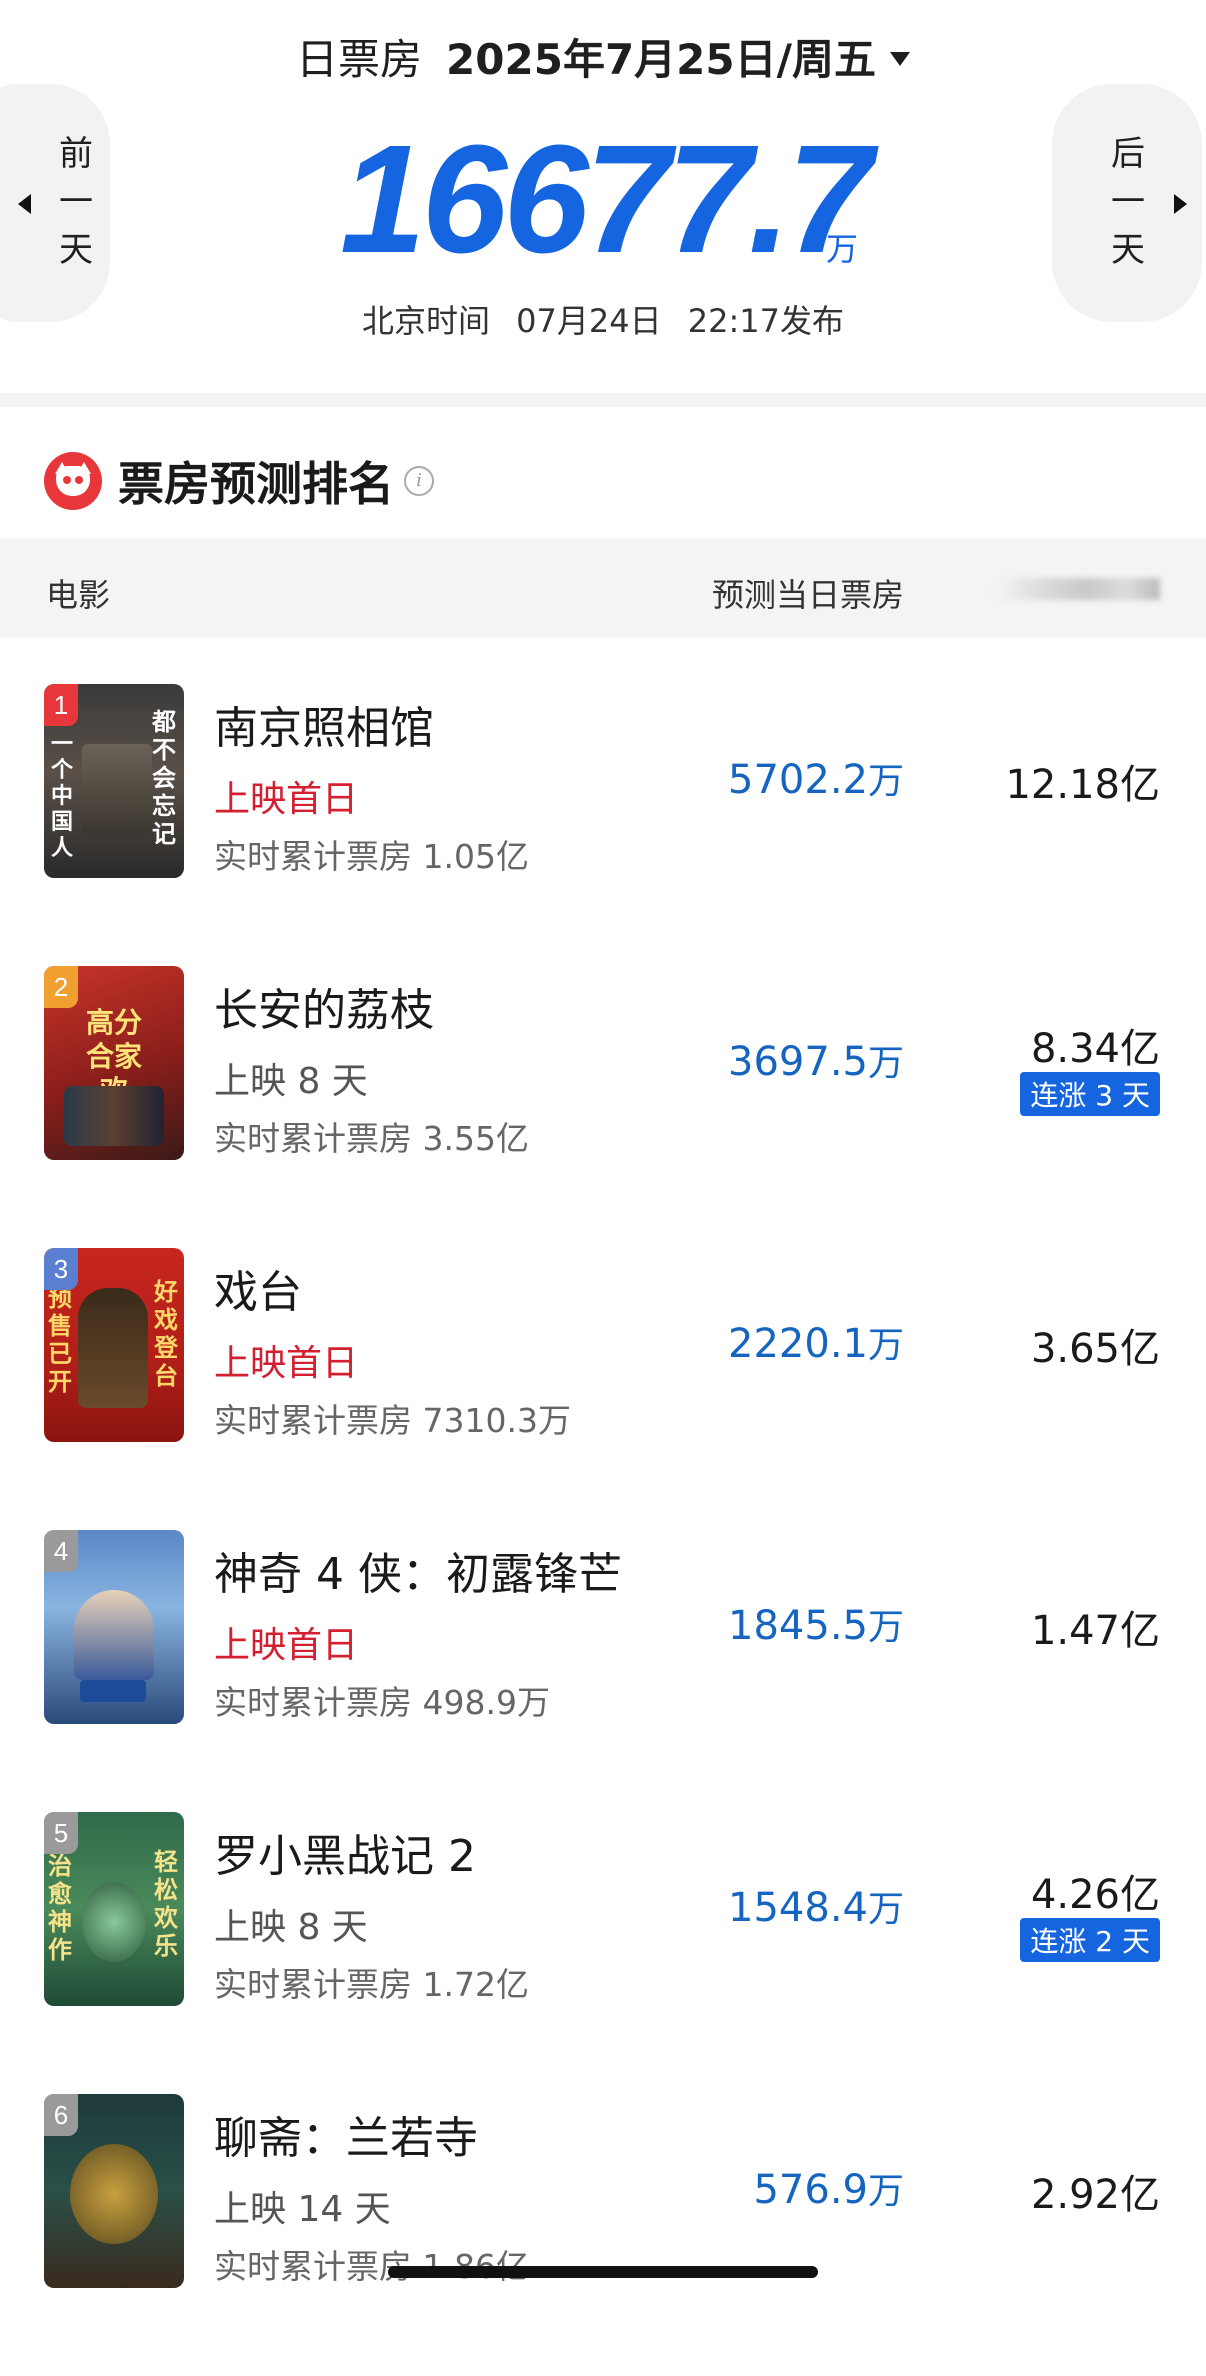 The height and width of the screenshot is (2376, 1206). What do you see at coordinates (114, 1627) in the screenshot?
I see `movie-poster: 4` at bounding box center [114, 1627].